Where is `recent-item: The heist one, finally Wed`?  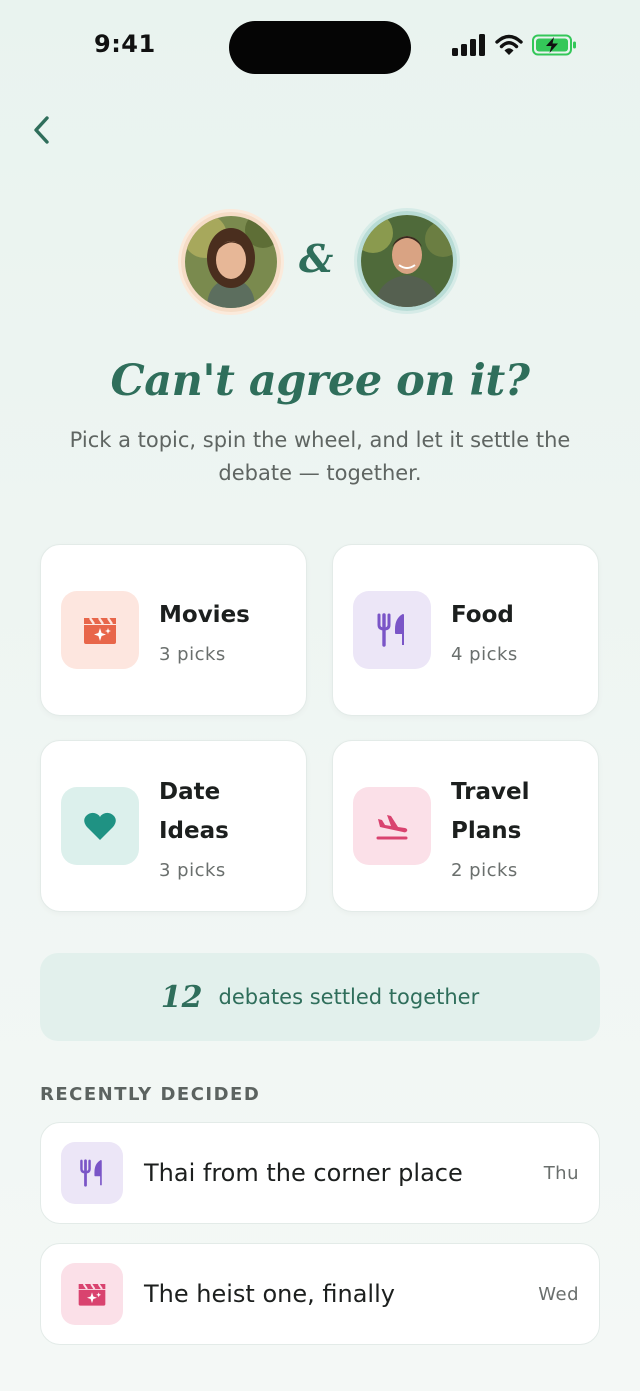 recent-item: The heist one, finally Wed is located at coordinates (320, 1294).